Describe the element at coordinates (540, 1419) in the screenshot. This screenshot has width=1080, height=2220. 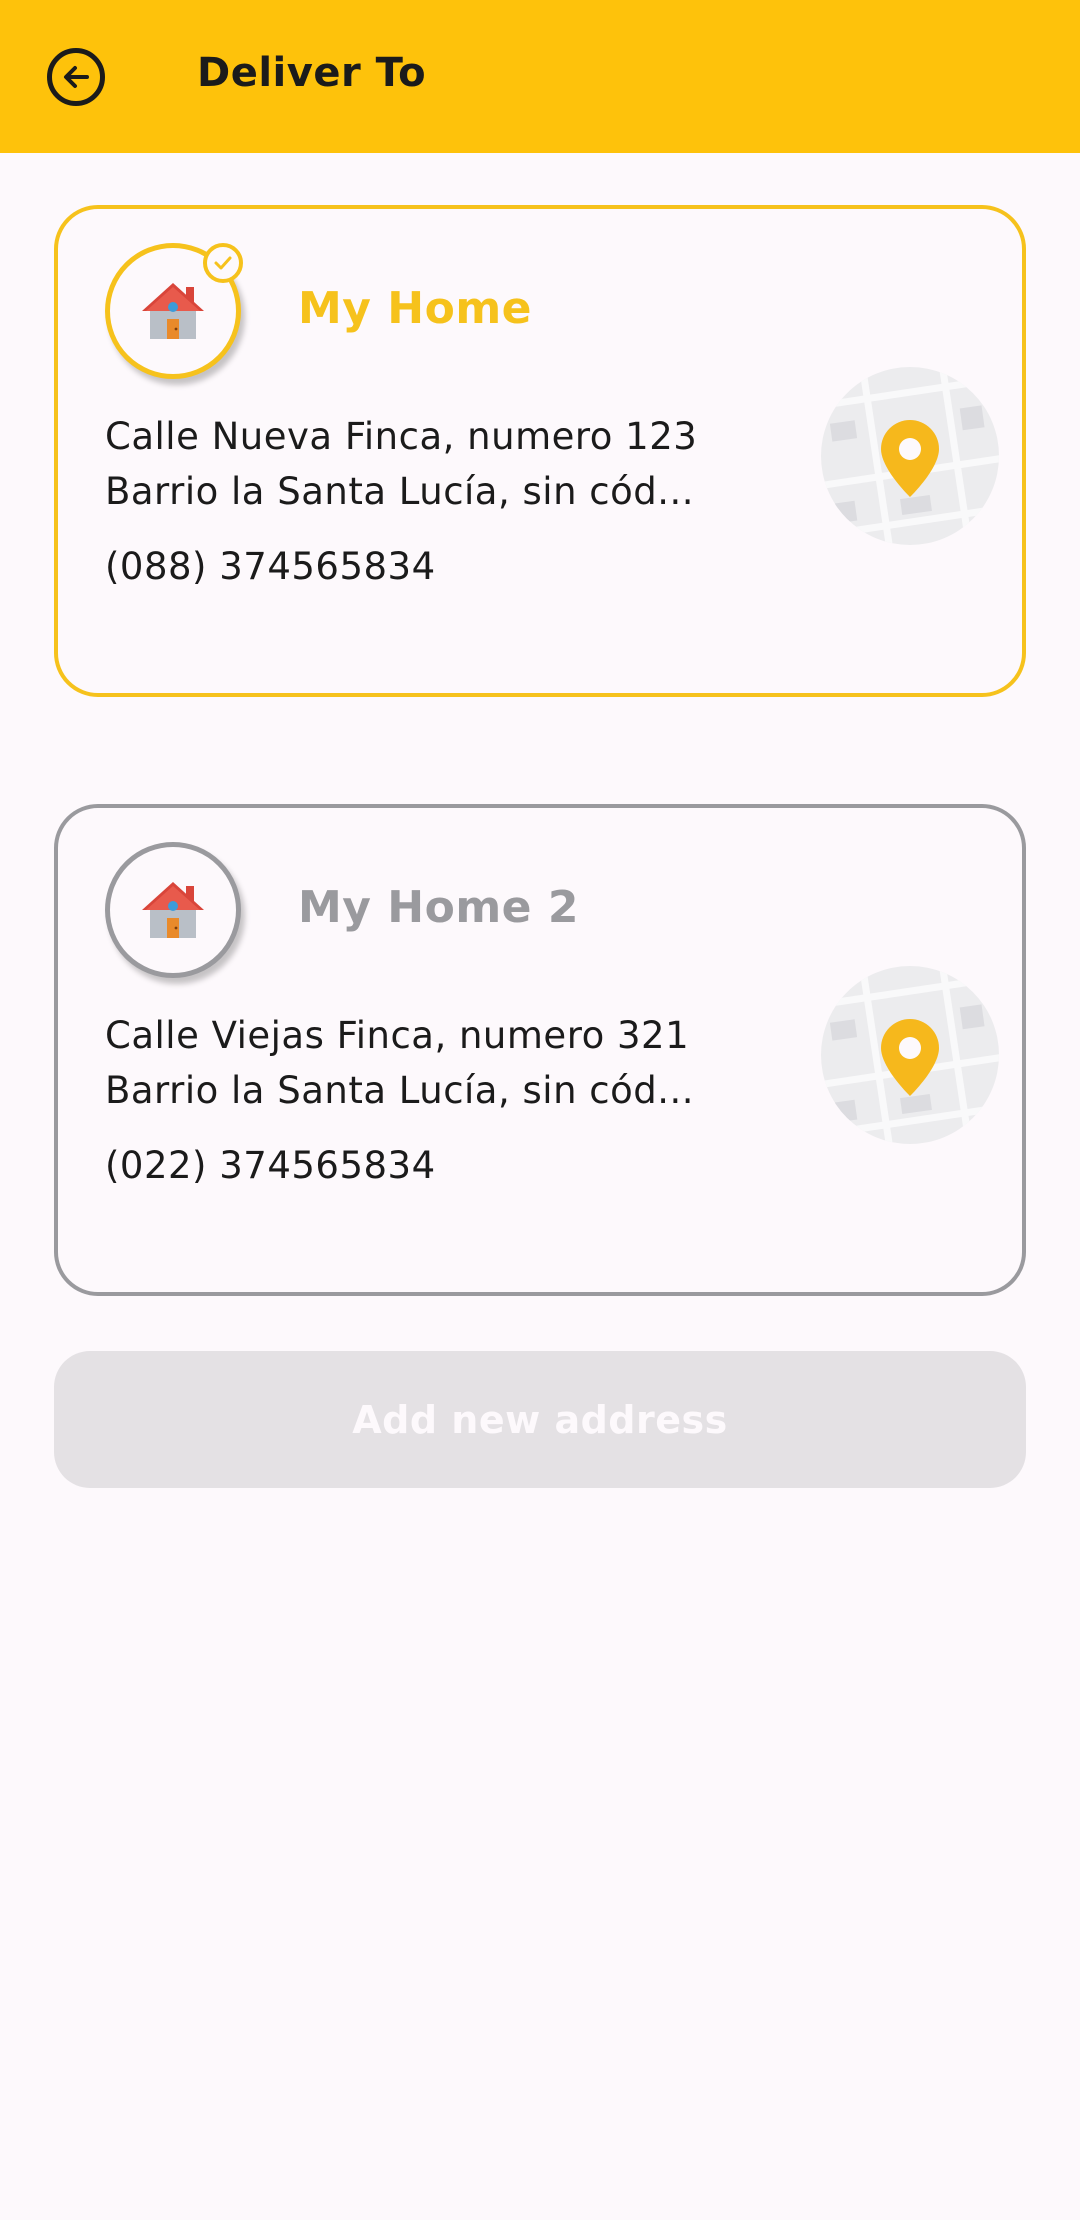
I see `add-new-address-button: Add new address` at that location.